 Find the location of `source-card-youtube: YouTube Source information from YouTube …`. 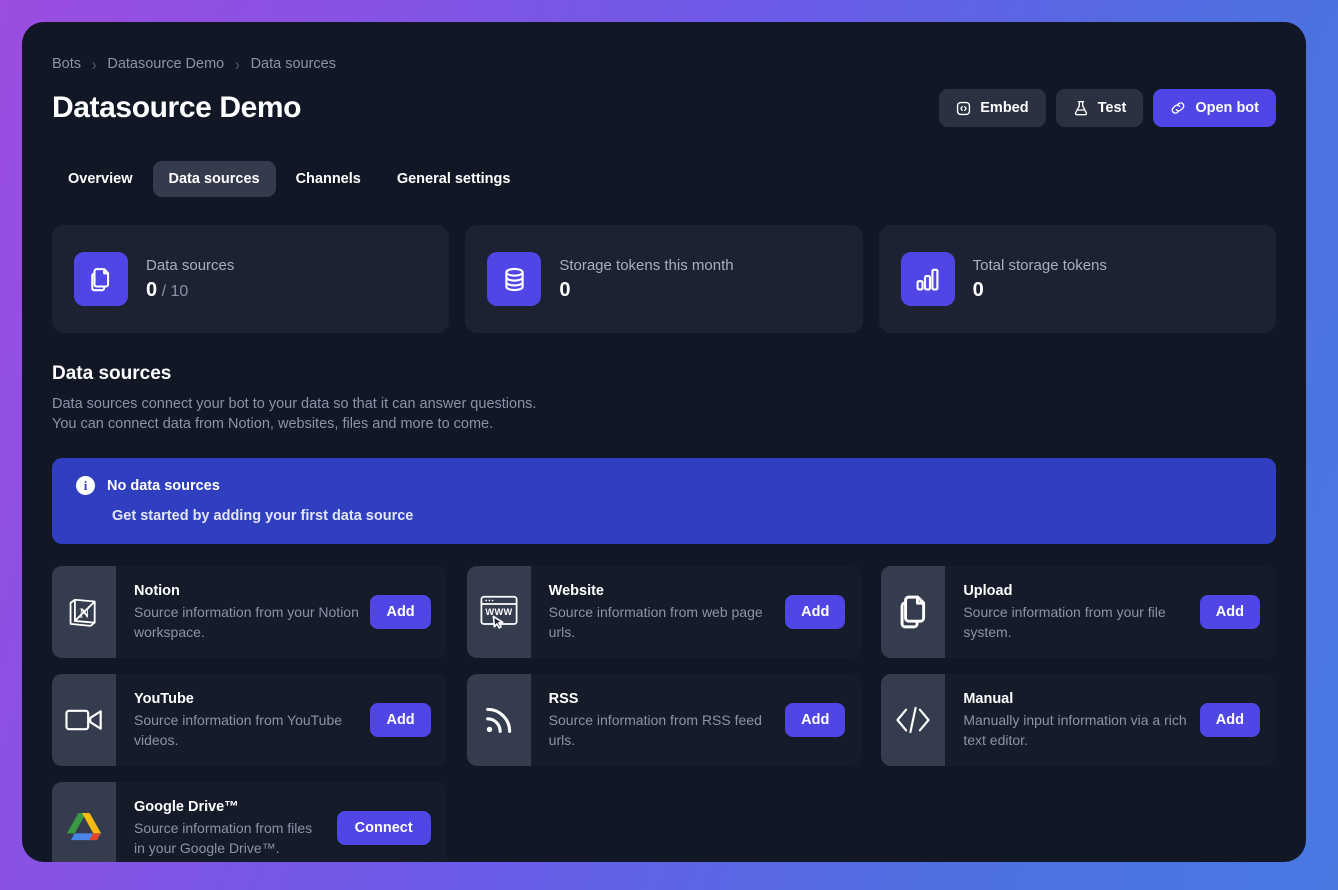

source-card-youtube: YouTube Source information from YouTube … is located at coordinates (249, 720).